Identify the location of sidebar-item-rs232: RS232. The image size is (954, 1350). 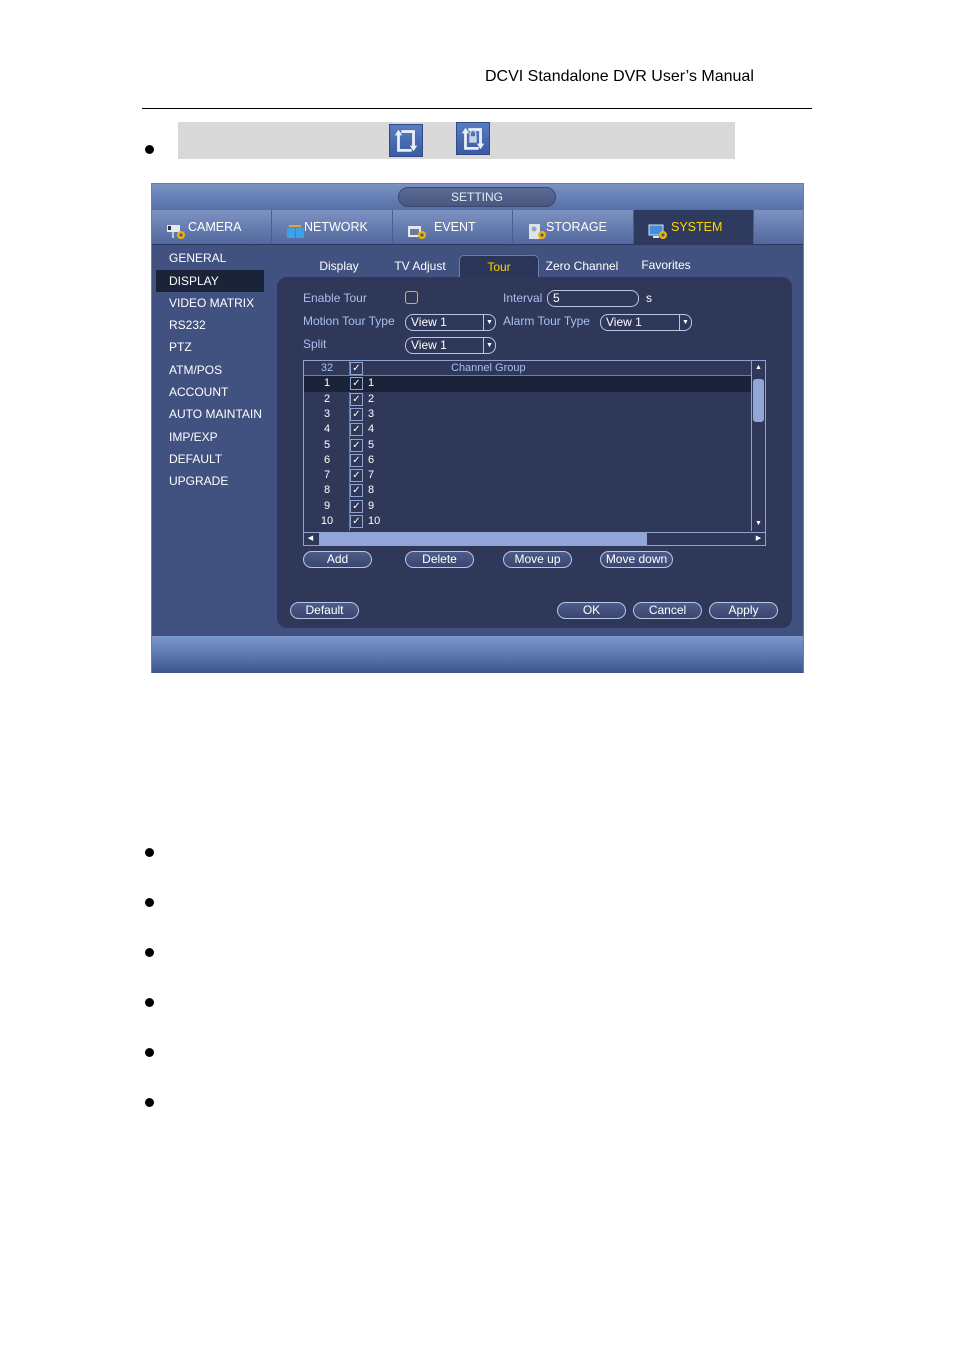
(210, 325).